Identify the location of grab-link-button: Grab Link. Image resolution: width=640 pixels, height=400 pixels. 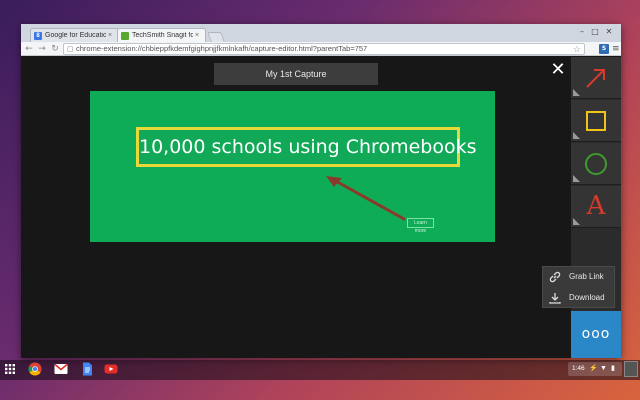
(579, 277).